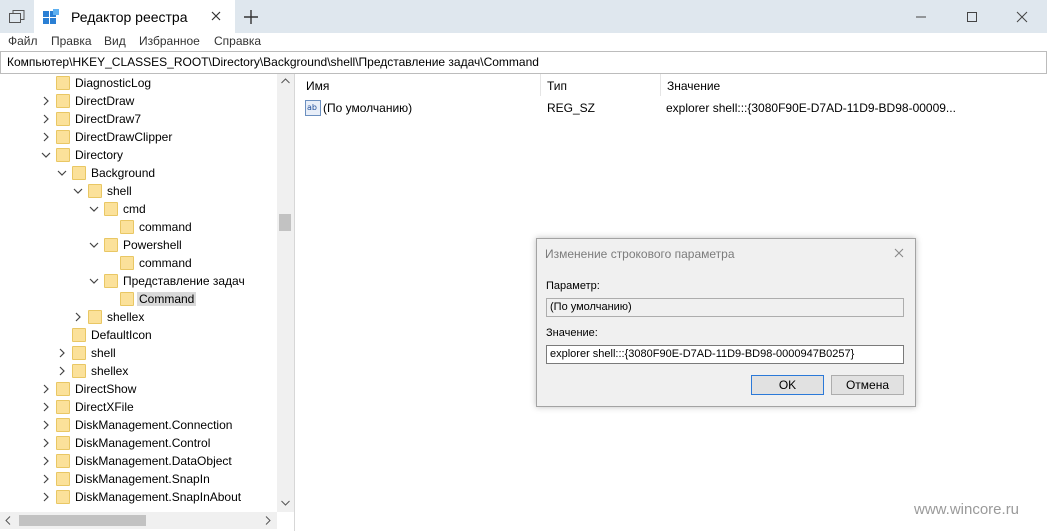  I want to click on tab-actions-button, so click(16, 16).